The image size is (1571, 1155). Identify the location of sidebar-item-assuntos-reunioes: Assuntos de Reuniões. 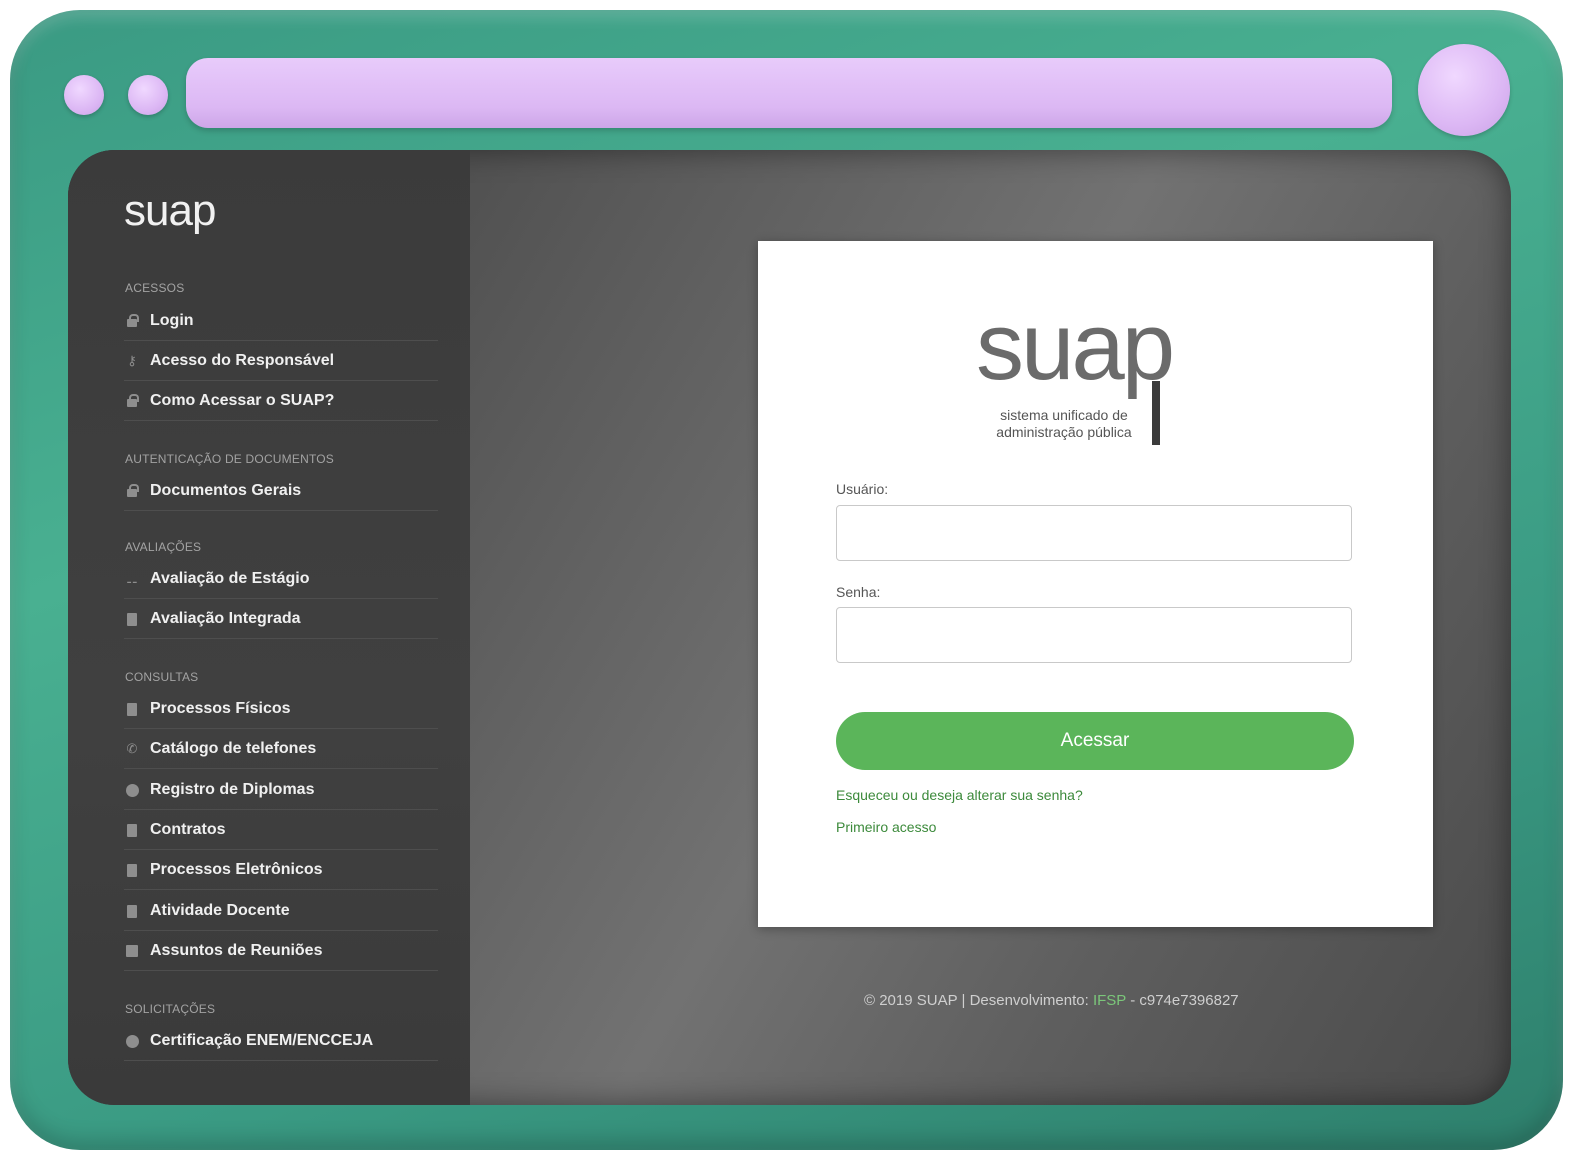
(281, 951).